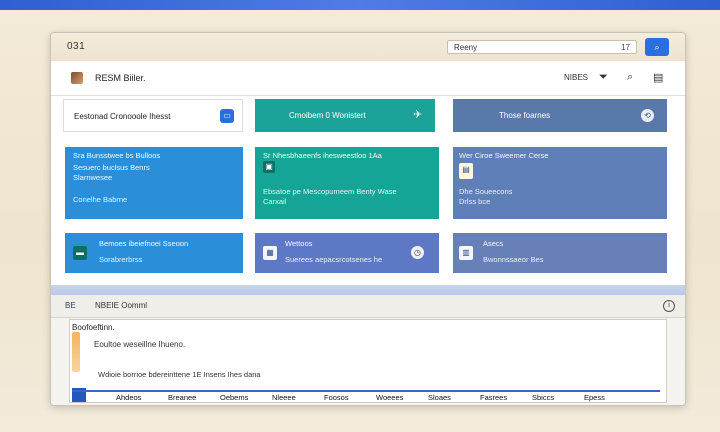  I want to click on note-icon: ▤, so click(466, 171).